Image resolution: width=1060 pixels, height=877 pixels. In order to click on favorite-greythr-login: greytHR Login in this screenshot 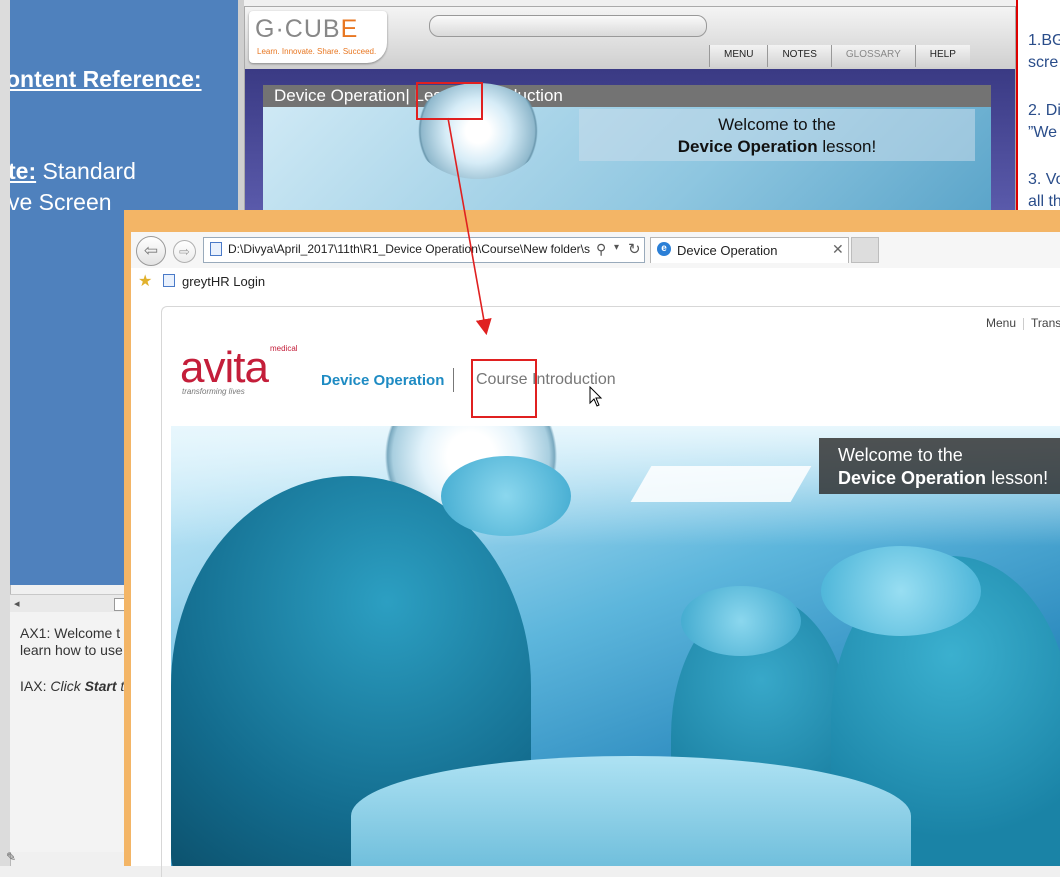, I will do `click(223, 281)`.